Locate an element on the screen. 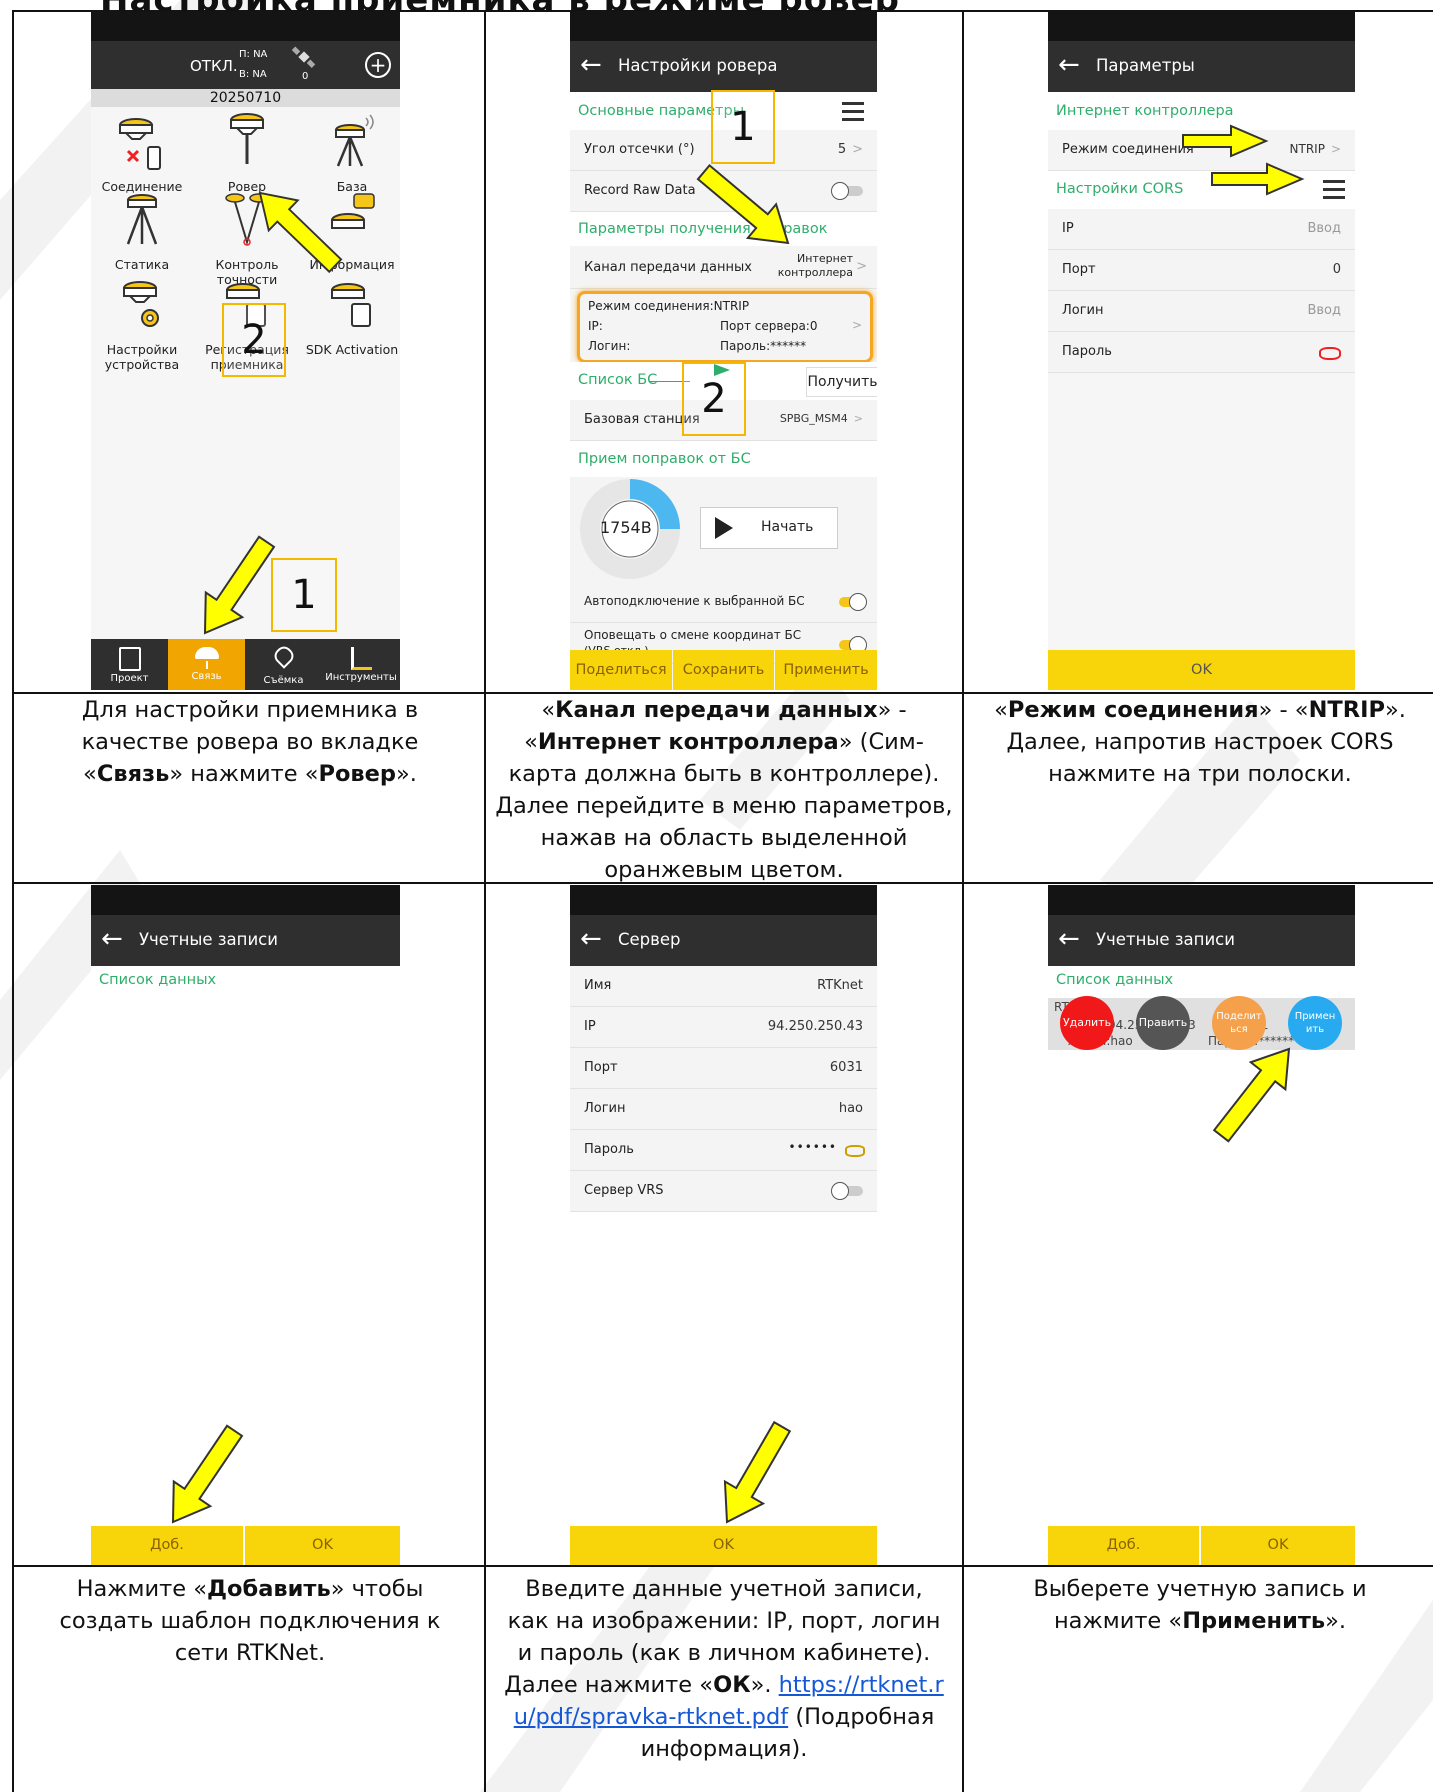  arrow-to-add is located at coordinates (203, 1476).